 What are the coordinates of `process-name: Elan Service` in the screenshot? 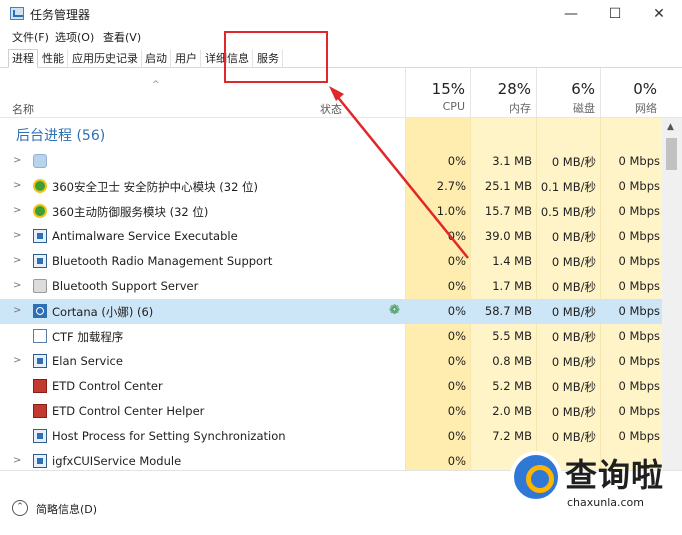 It's located at (87, 361).